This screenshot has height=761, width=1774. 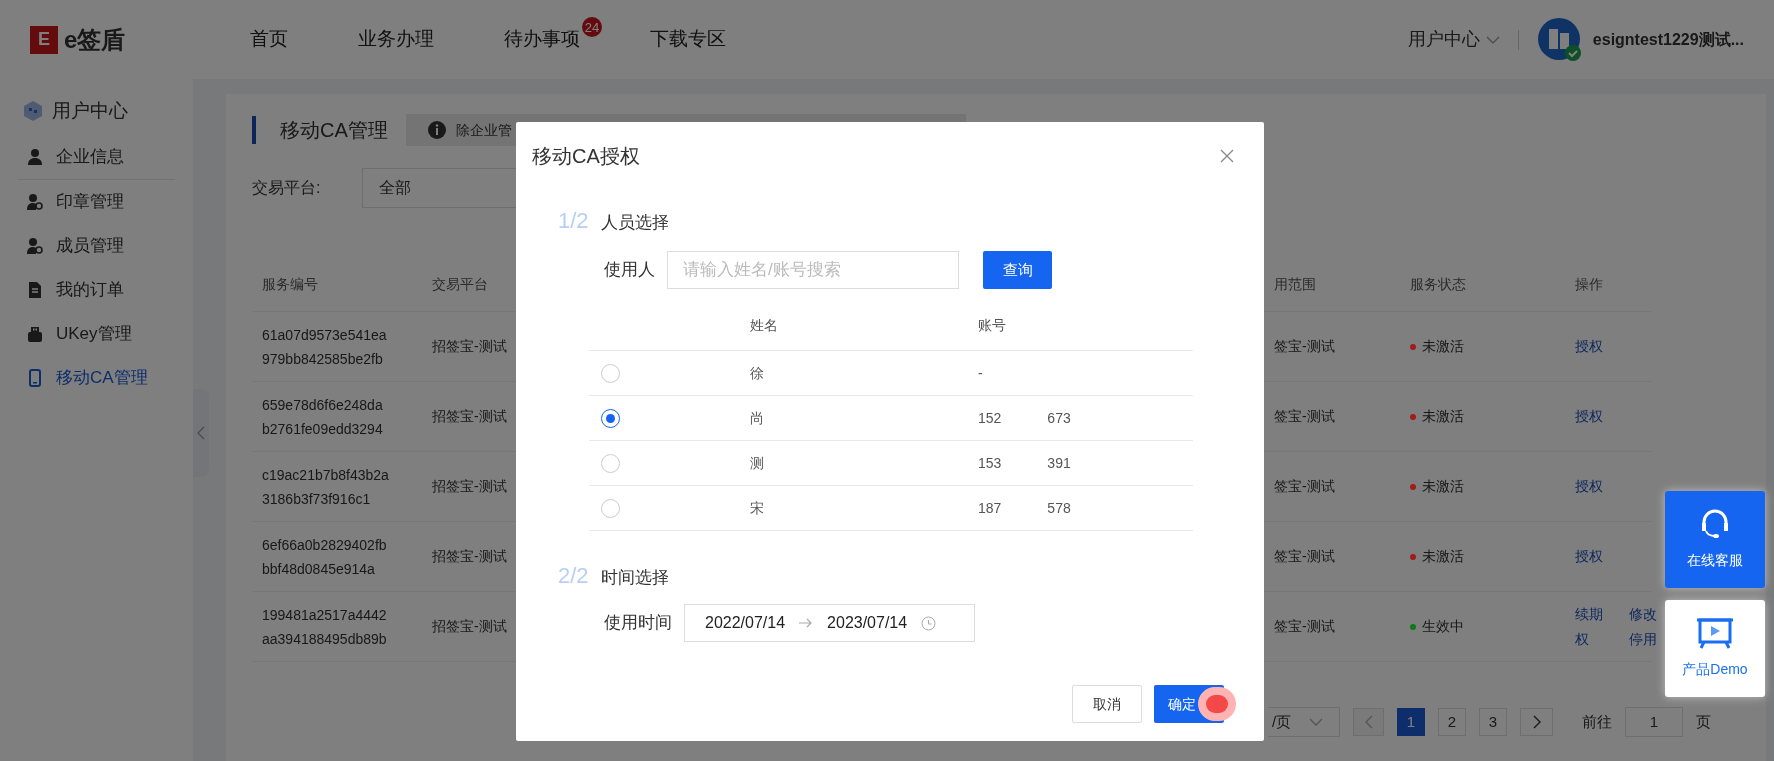 I want to click on sidebar-title: 用户中心, so click(x=90, y=111).